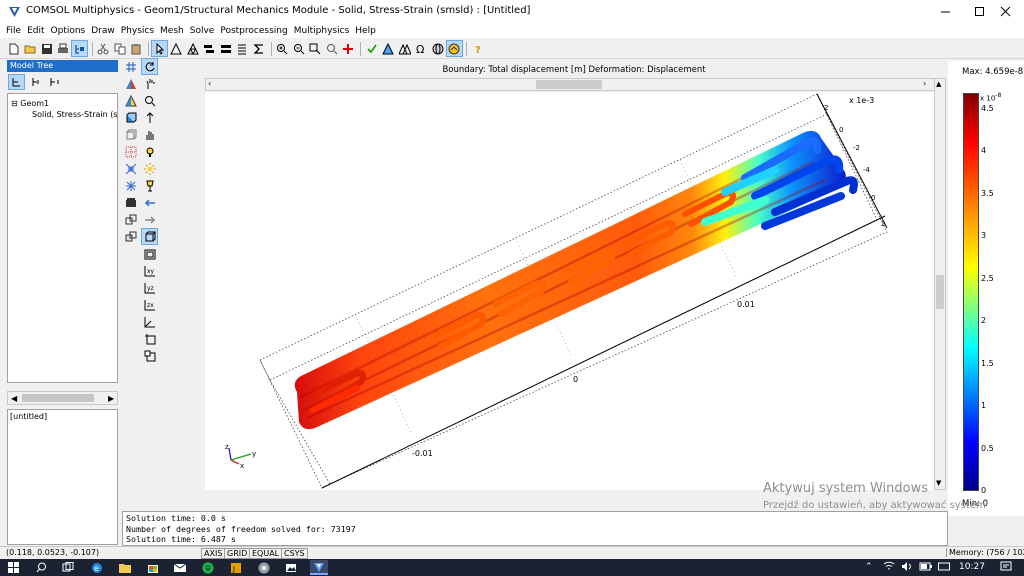 Image resolution: width=1024 pixels, height=576 pixels. Describe the element at coordinates (136, 48) in the screenshot. I see `paste-icon` at that location.